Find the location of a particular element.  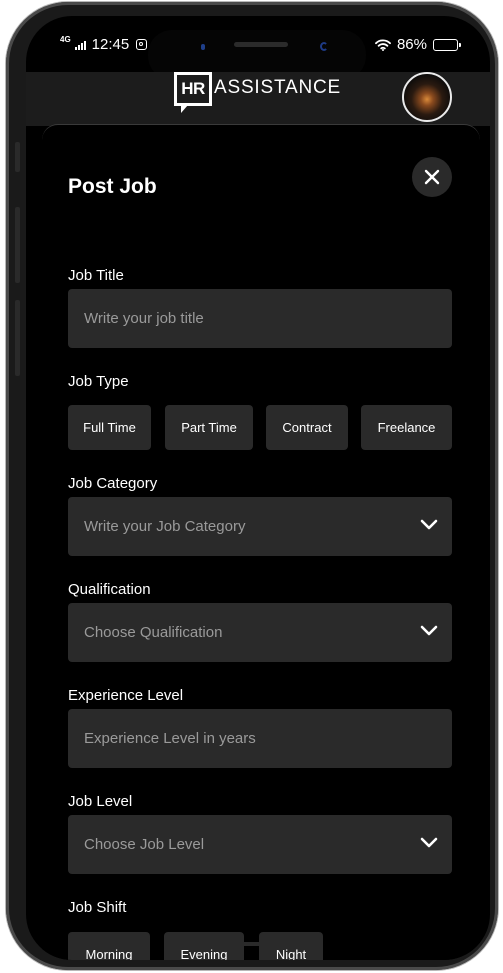

qualification-placeholder: Choose Qualification is located at coordinates (153, 632).